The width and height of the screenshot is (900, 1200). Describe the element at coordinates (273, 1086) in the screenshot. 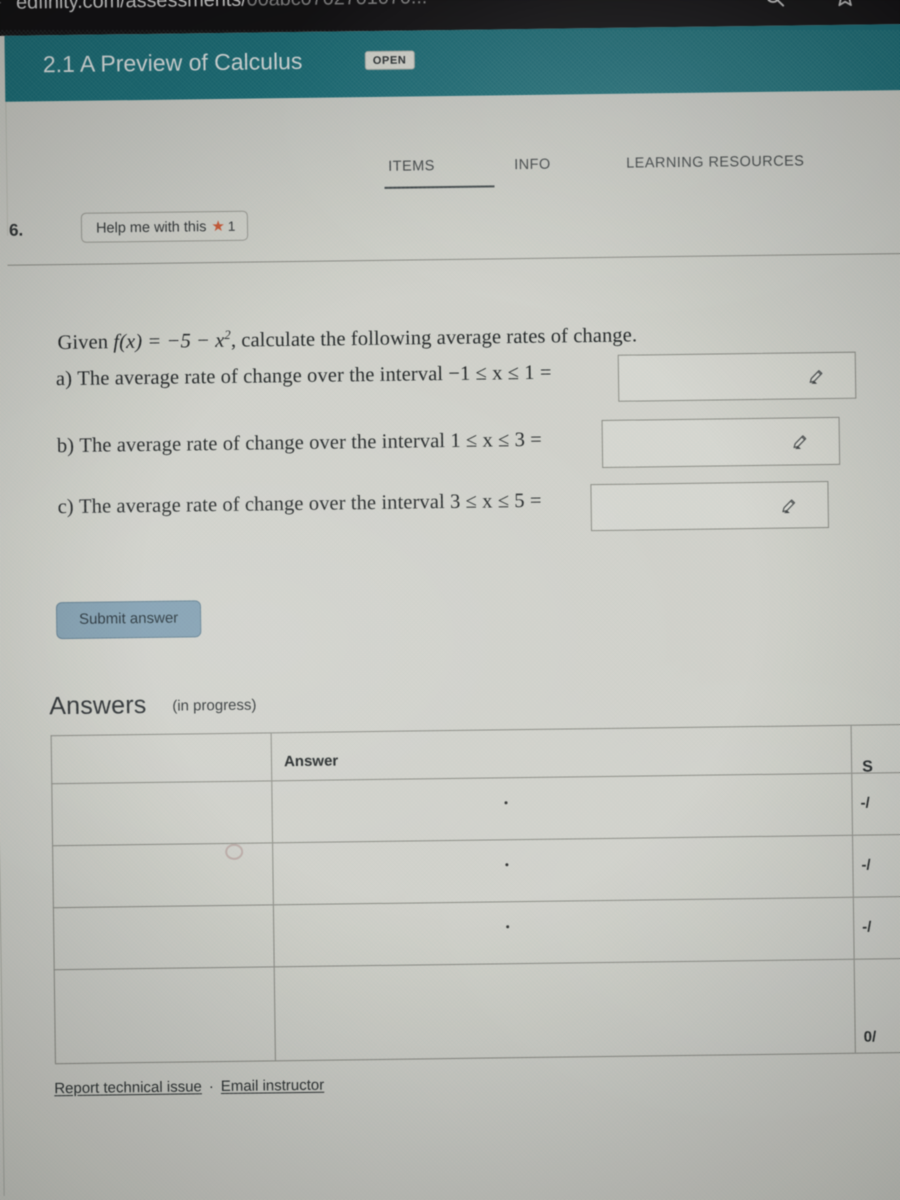

I see `email-instructor-link: Email instructor` at that location.